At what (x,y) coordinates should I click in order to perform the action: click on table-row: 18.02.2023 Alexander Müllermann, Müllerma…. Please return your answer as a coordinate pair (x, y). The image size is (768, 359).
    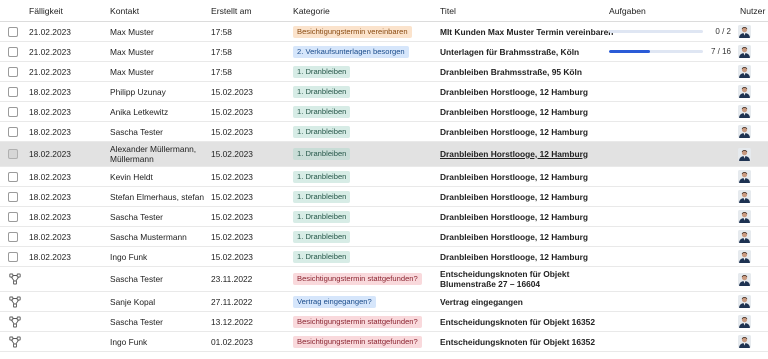
    Looking at the image, I should click on (384, 154).